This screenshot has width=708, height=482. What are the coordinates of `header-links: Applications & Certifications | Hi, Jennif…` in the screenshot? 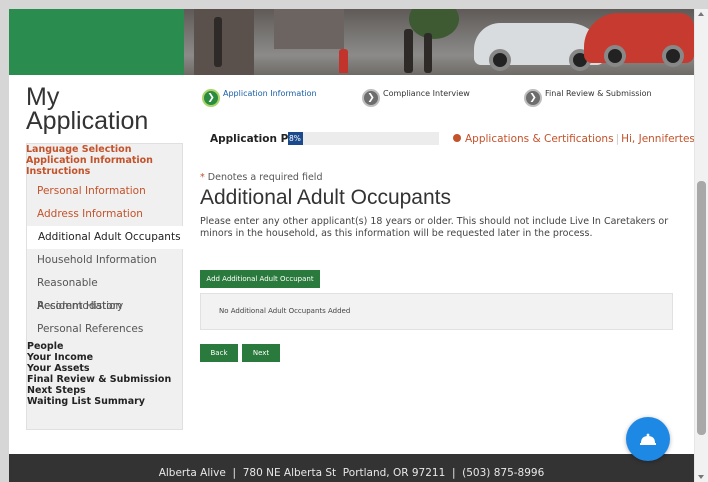 It's located at (573, 139).